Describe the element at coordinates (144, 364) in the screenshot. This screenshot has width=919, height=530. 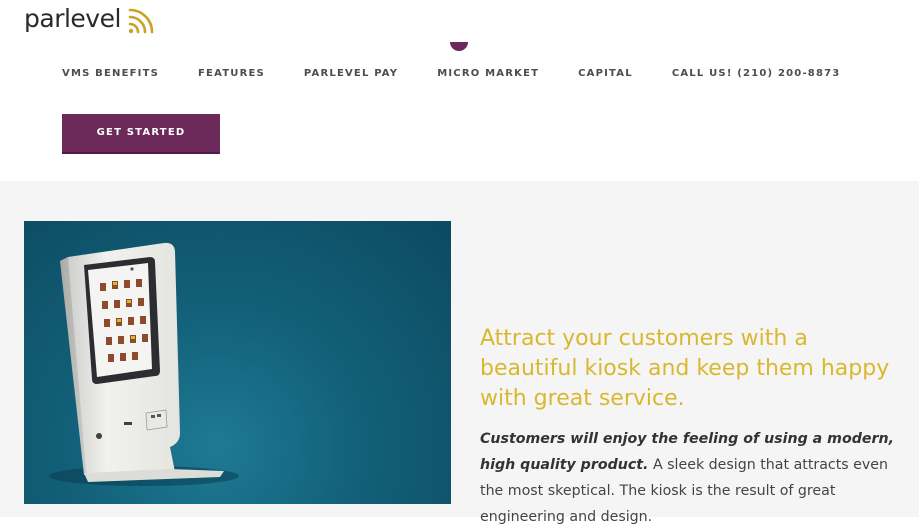
I see `kiosk-illustration` at that location.